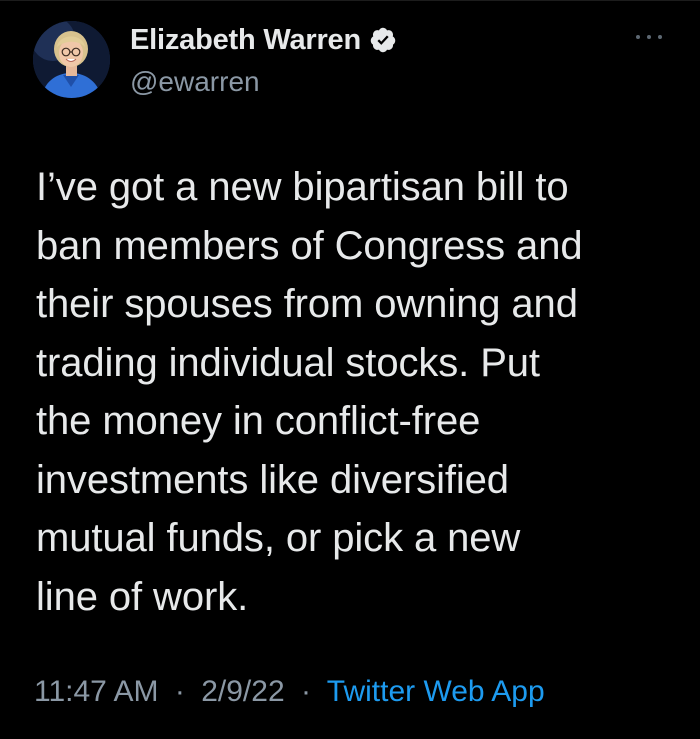 This screenshot has width=700, height=739. What do you see at coordinates (263, 82) in the screenshot?
I see `user-handle: @ewarren` at bounding box center [263, 82].